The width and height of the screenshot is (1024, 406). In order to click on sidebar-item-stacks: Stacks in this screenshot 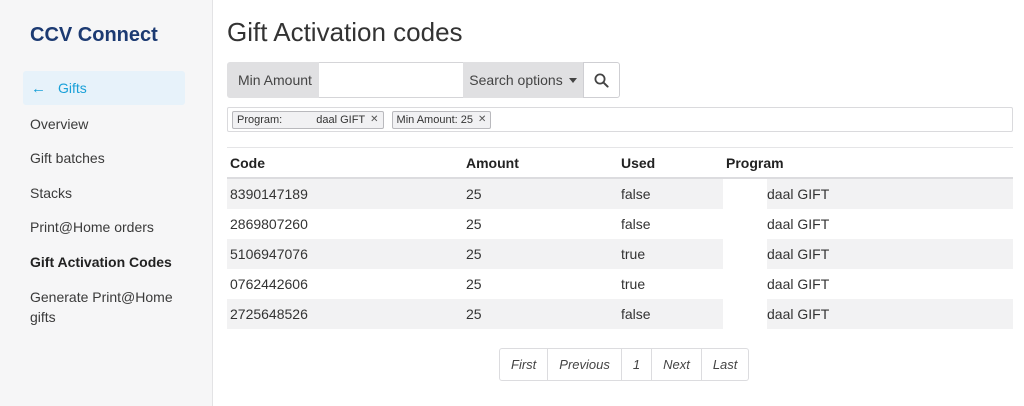, I will do `click(51, 193)`.